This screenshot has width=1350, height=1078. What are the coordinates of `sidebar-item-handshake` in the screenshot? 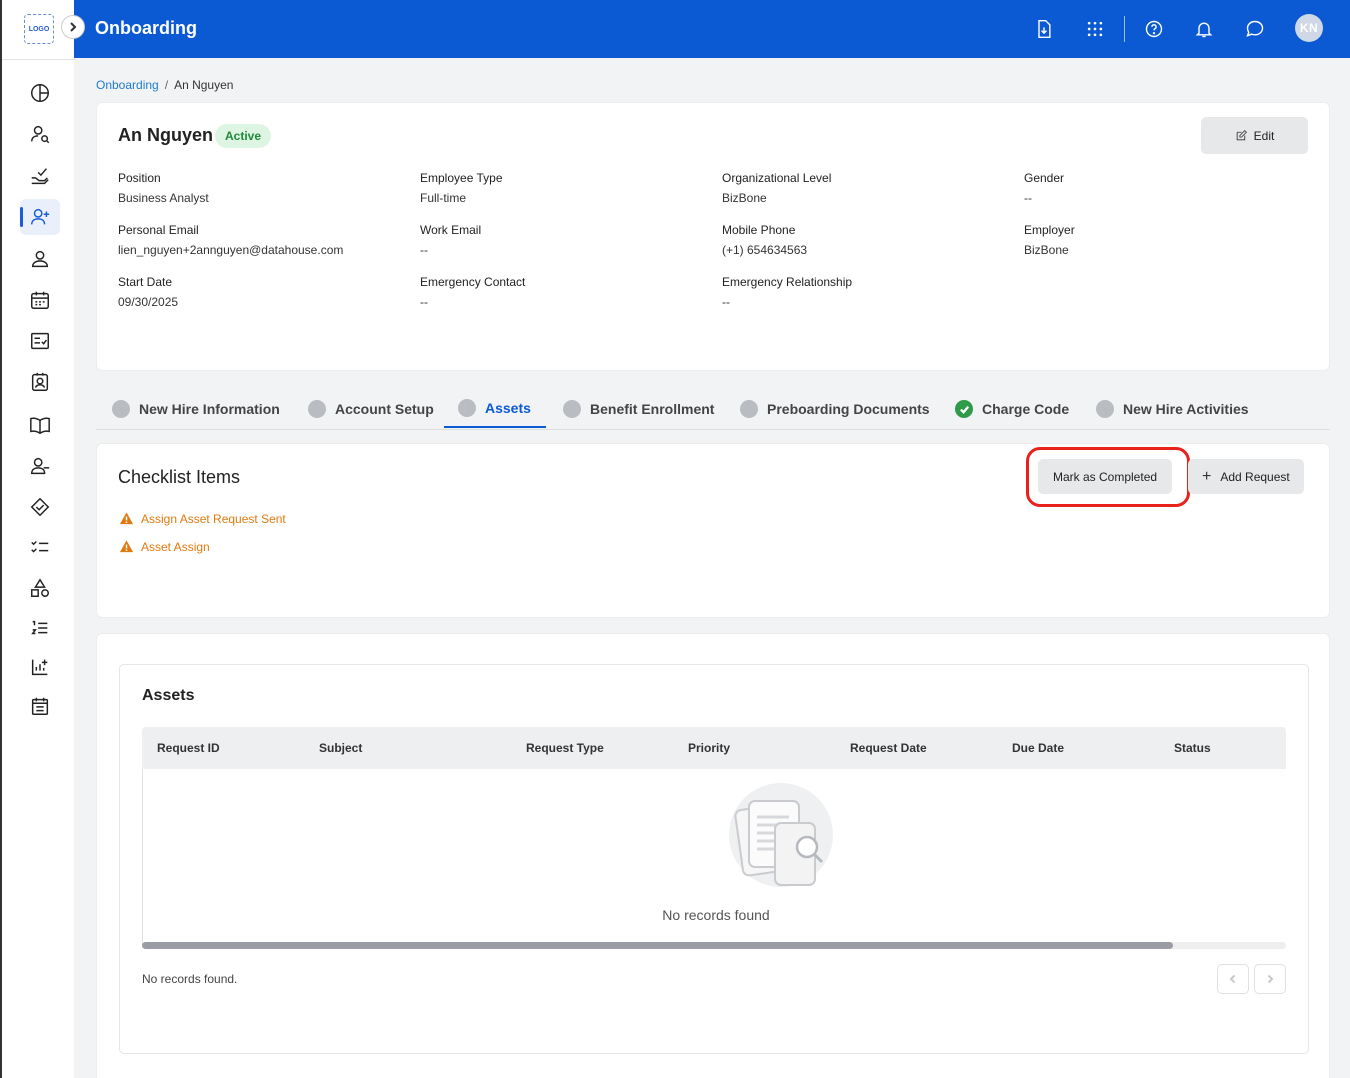 It's located at (40, 507).